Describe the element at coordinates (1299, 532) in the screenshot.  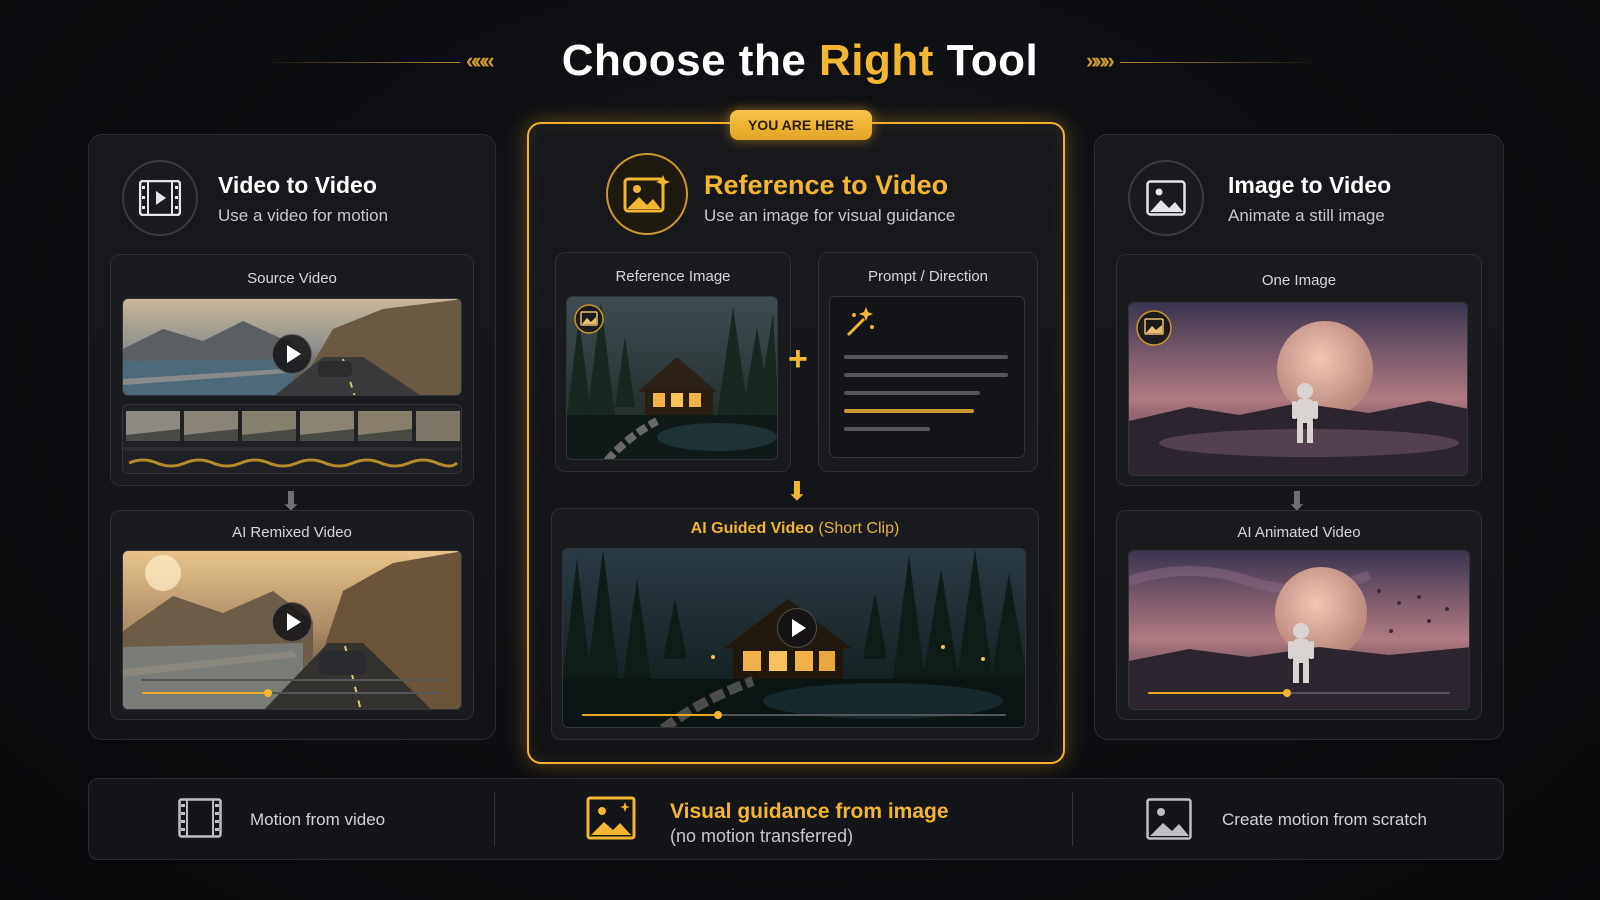
I see `animated-video-label: AI Animated Video` at that location.